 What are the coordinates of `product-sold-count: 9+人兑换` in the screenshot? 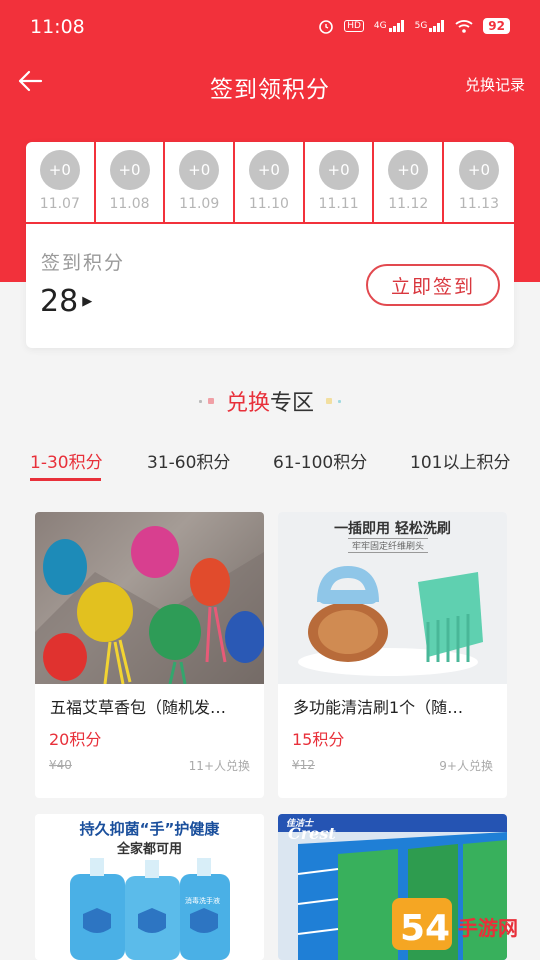 It's located at (466, 766).